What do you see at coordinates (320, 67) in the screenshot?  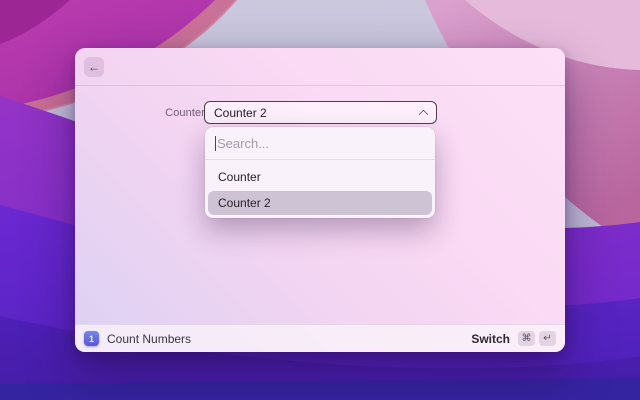 I see `window-header: ←` at bounding box center [320, 67].